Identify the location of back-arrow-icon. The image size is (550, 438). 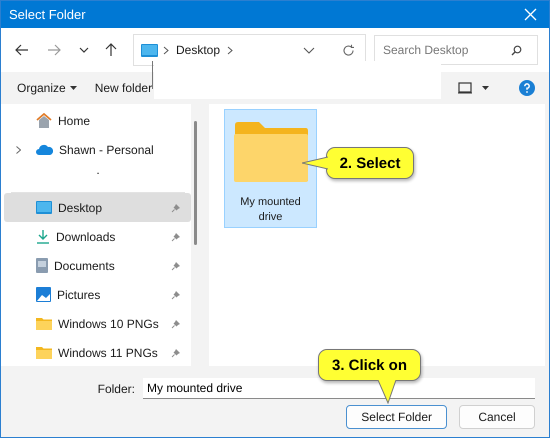
(22, 50).